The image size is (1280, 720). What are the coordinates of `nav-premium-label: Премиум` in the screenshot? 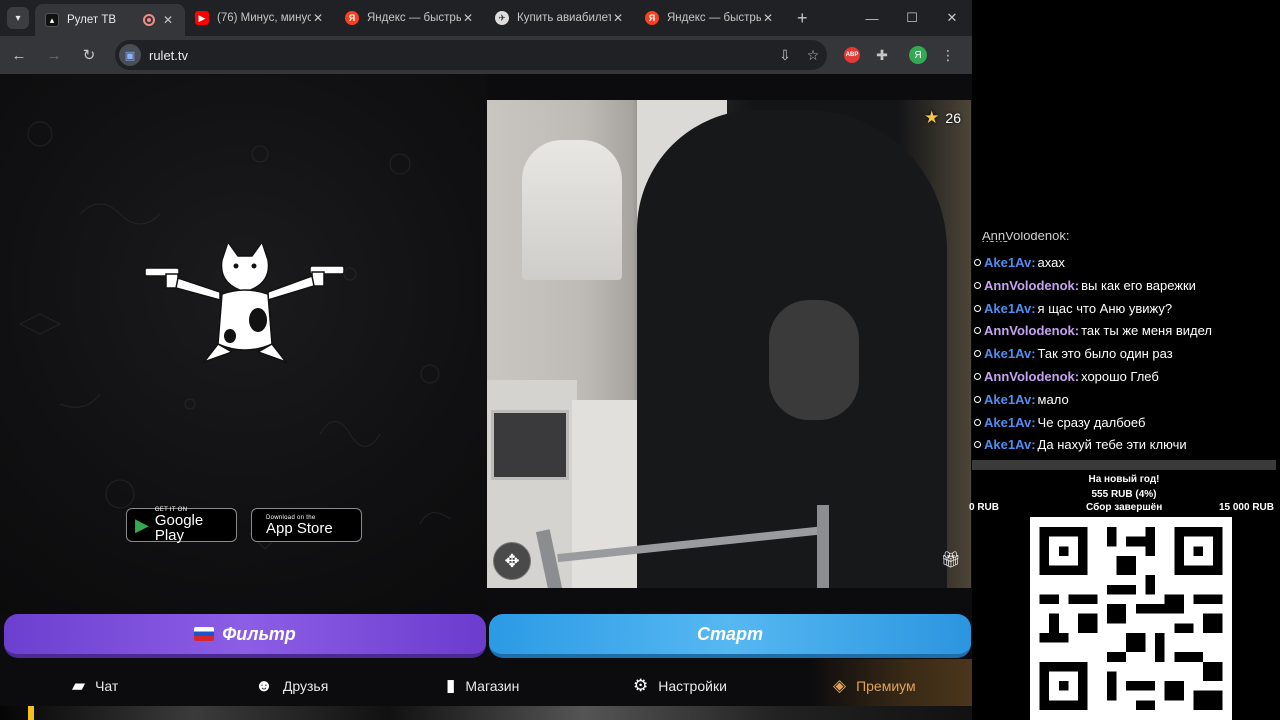 It's located at (886, 686).